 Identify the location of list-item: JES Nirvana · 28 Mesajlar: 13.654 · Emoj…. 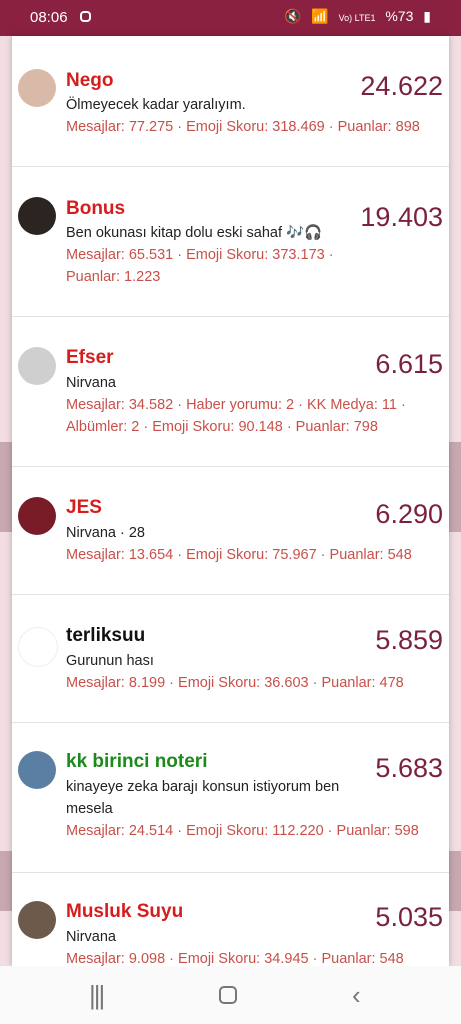
(230, 531).